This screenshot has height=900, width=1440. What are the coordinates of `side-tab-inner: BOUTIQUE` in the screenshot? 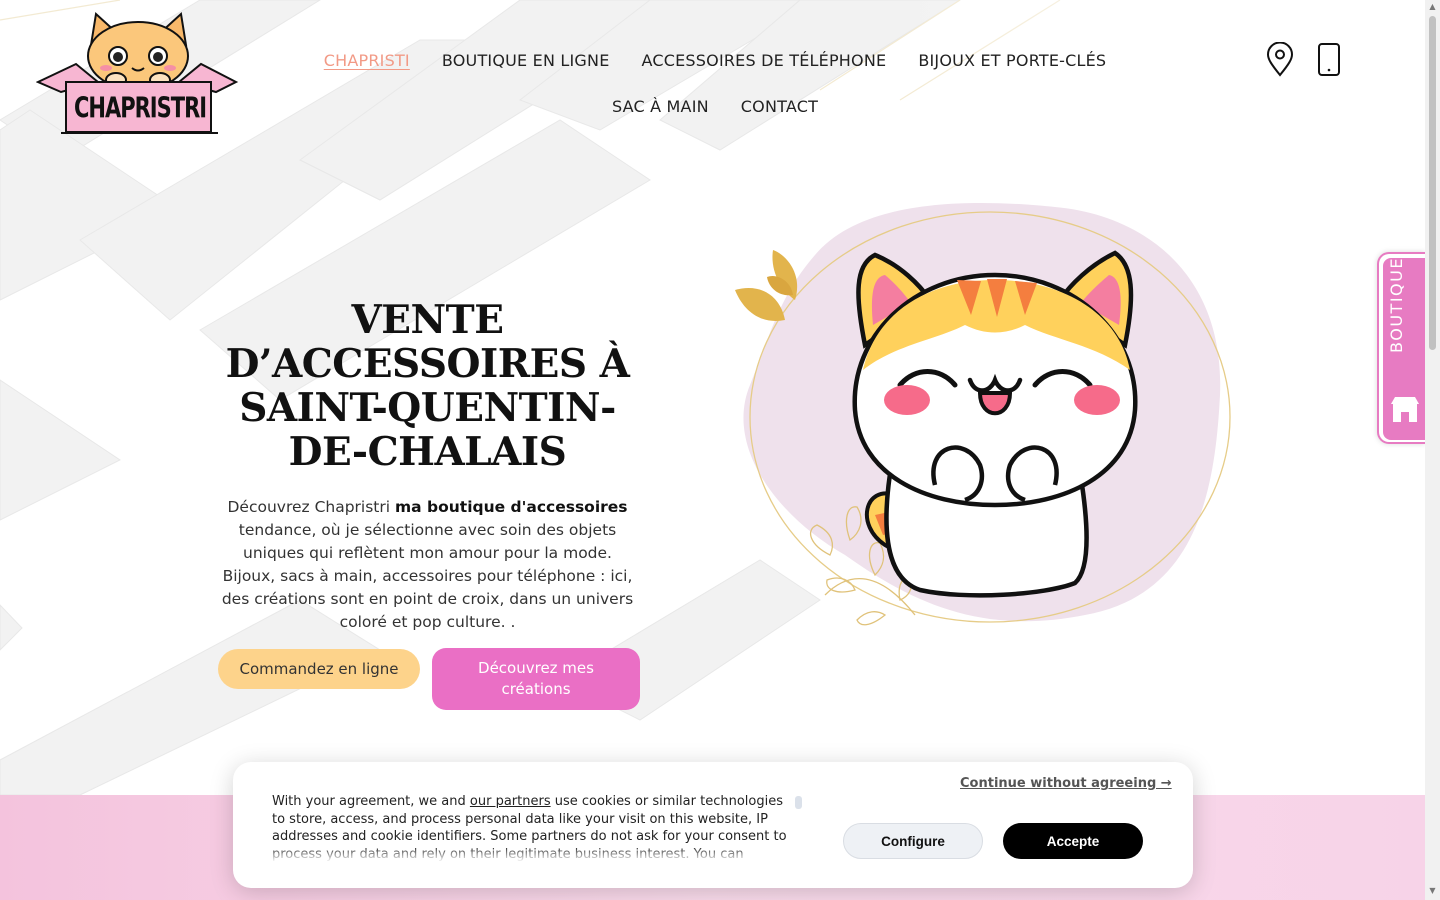 It's located at (1404, 348).